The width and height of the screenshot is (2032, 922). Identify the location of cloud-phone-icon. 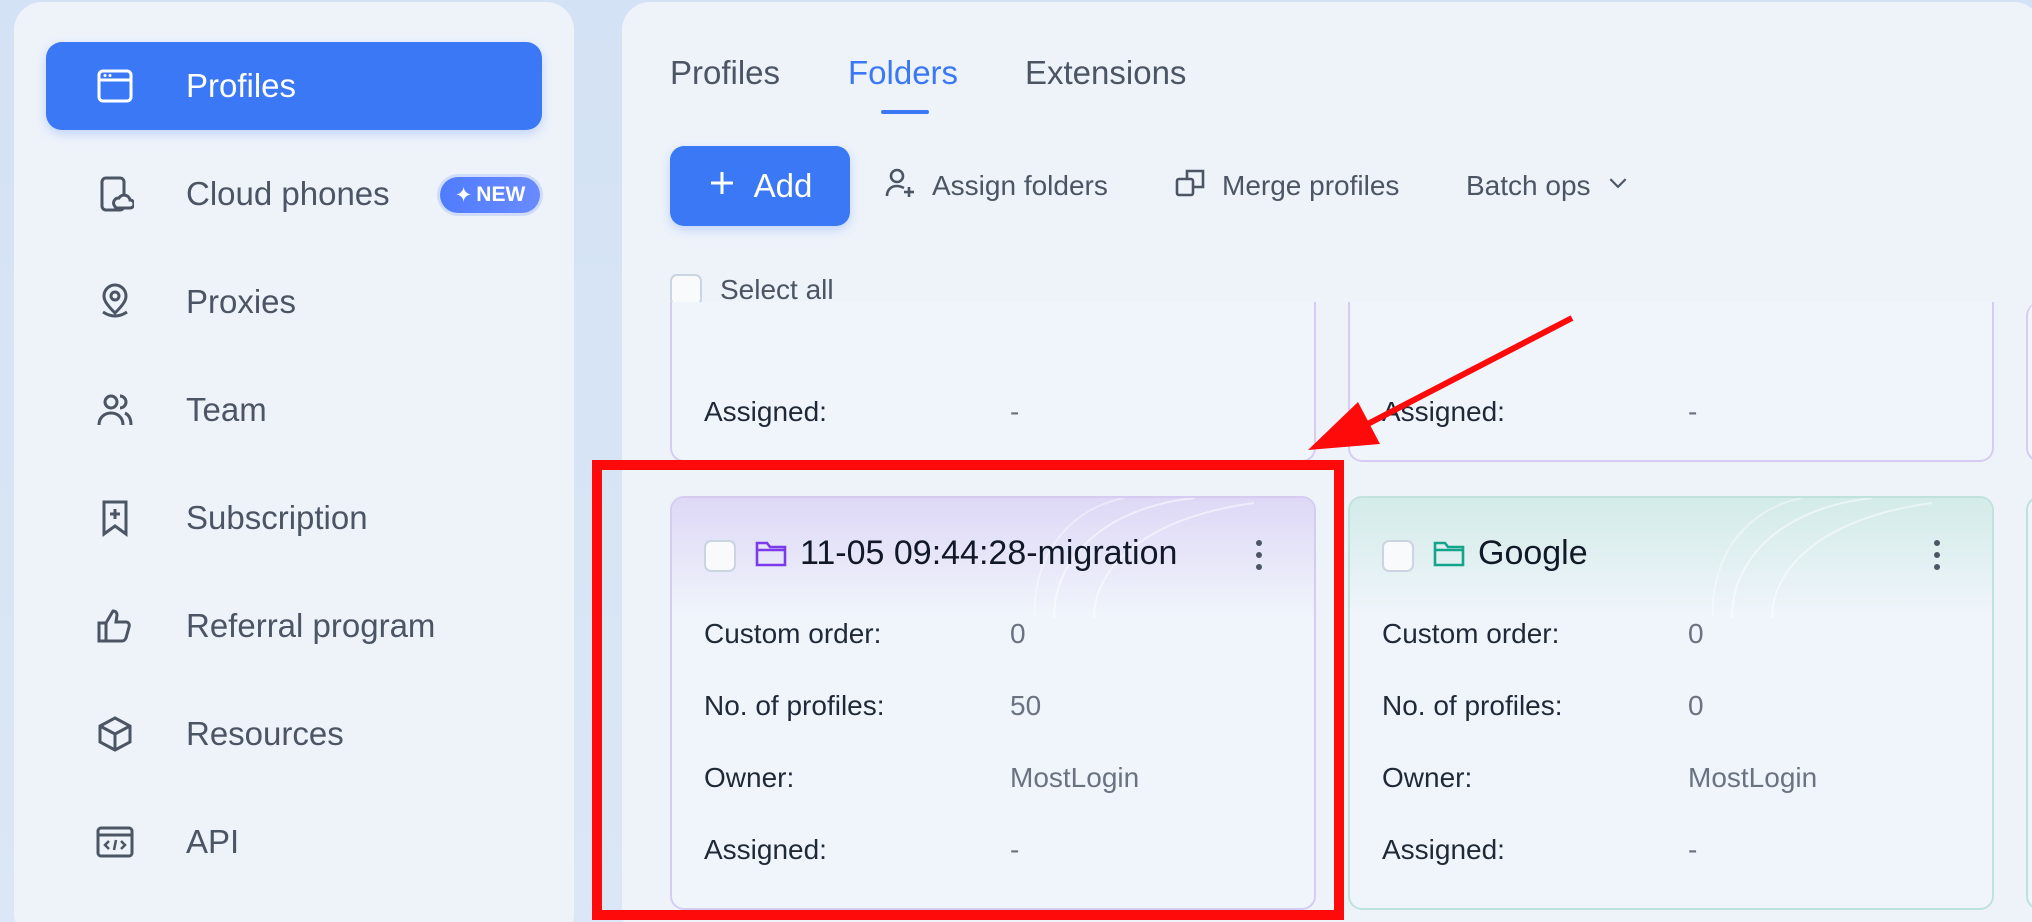
(116, 194).